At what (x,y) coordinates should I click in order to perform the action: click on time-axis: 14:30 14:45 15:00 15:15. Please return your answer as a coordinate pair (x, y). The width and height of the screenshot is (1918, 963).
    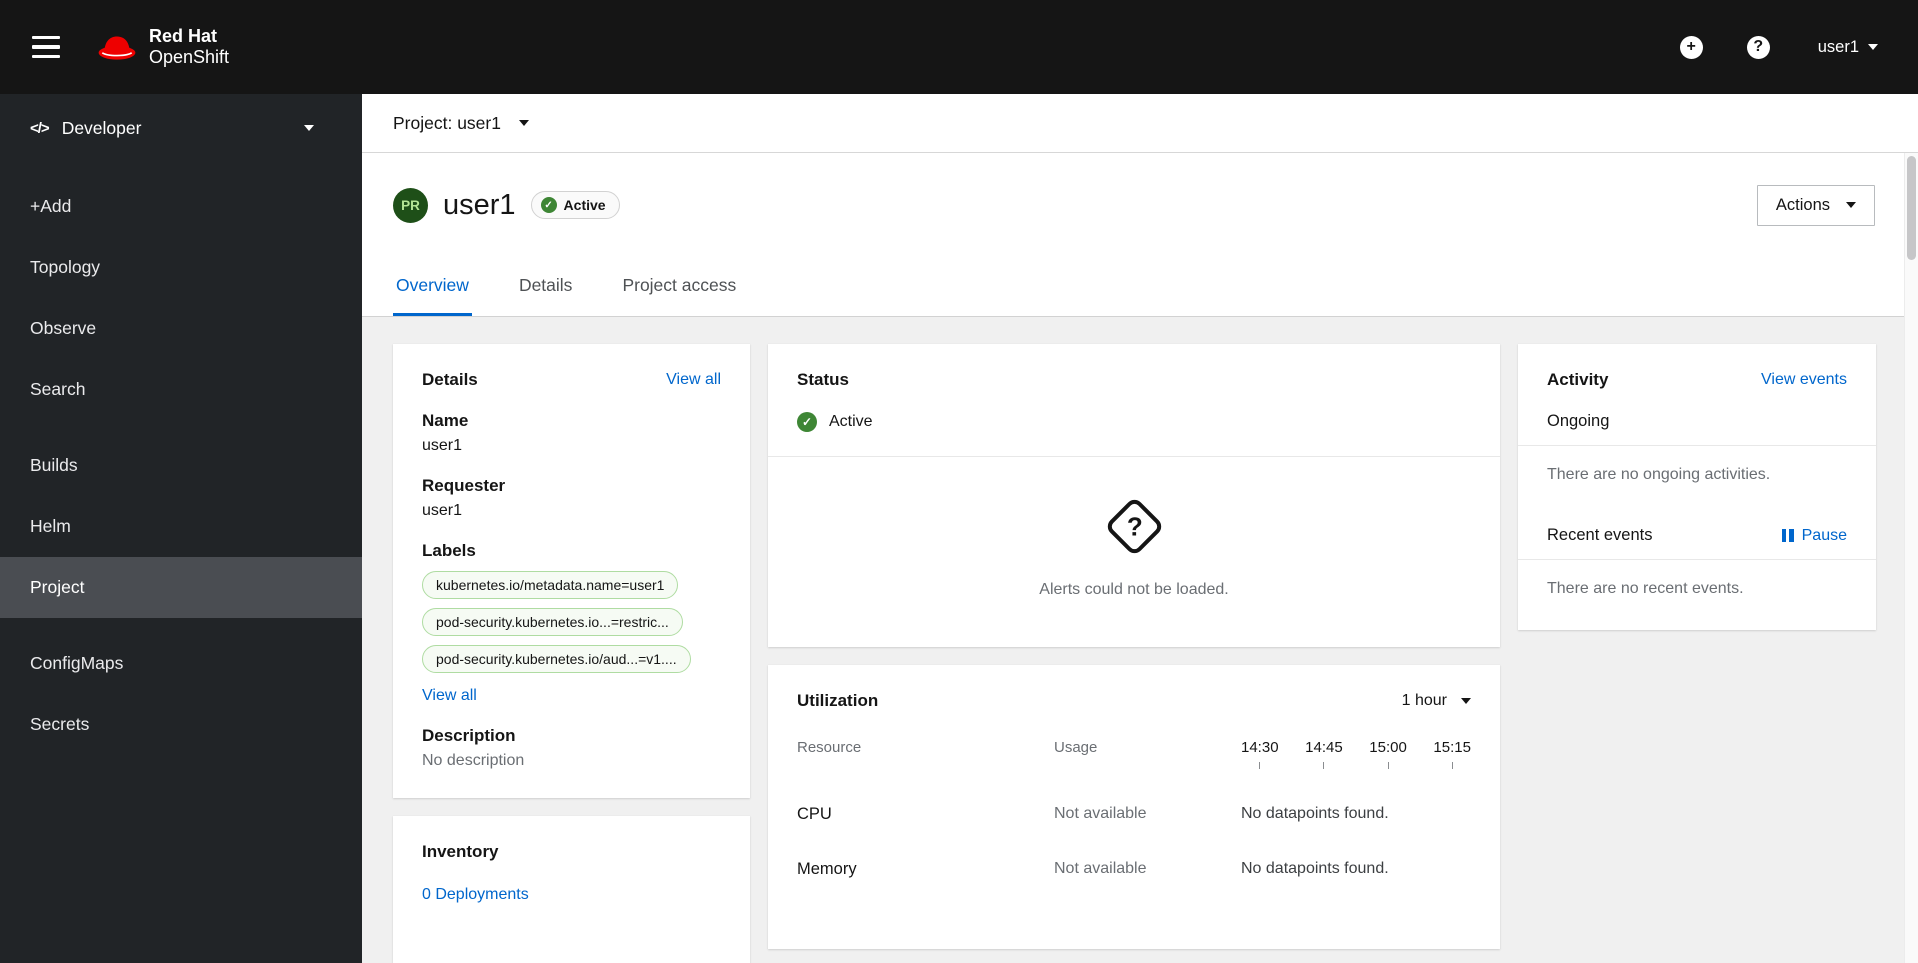
    Looking at the image, I should click on (1356, 754).